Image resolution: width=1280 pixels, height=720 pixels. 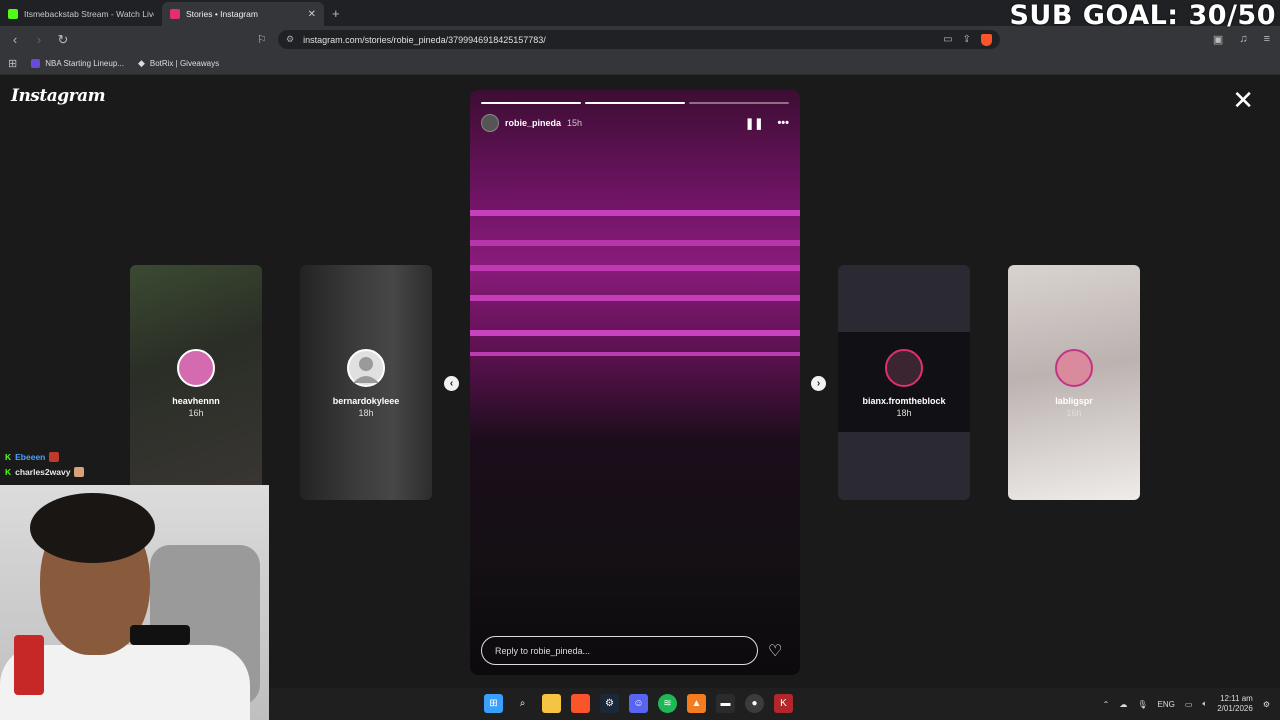 What do you see at coordinates (947, 40) in the screenshot?
I see `cast-icon: ▭` at bounding box center [947, 40].